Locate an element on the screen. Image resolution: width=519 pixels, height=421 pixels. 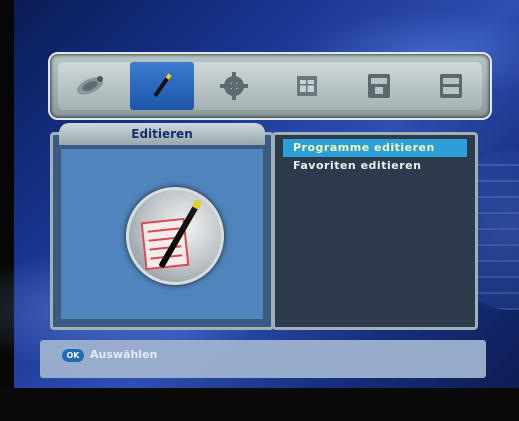
options-list: Programme editieren Favoriten editieren is located at coordinates (375, 157).